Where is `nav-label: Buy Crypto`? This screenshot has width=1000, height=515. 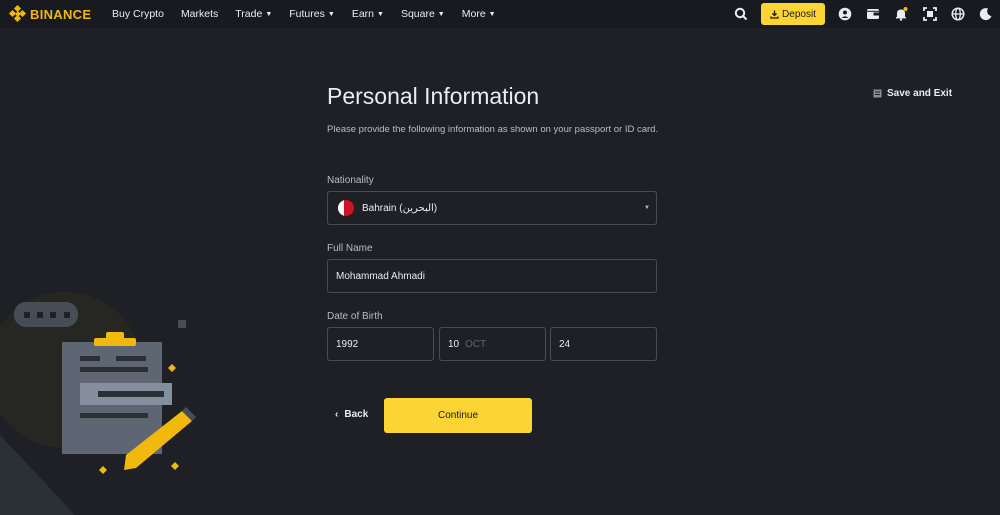 nav-label: Buy Crypto is located at coordinates (138, 14).